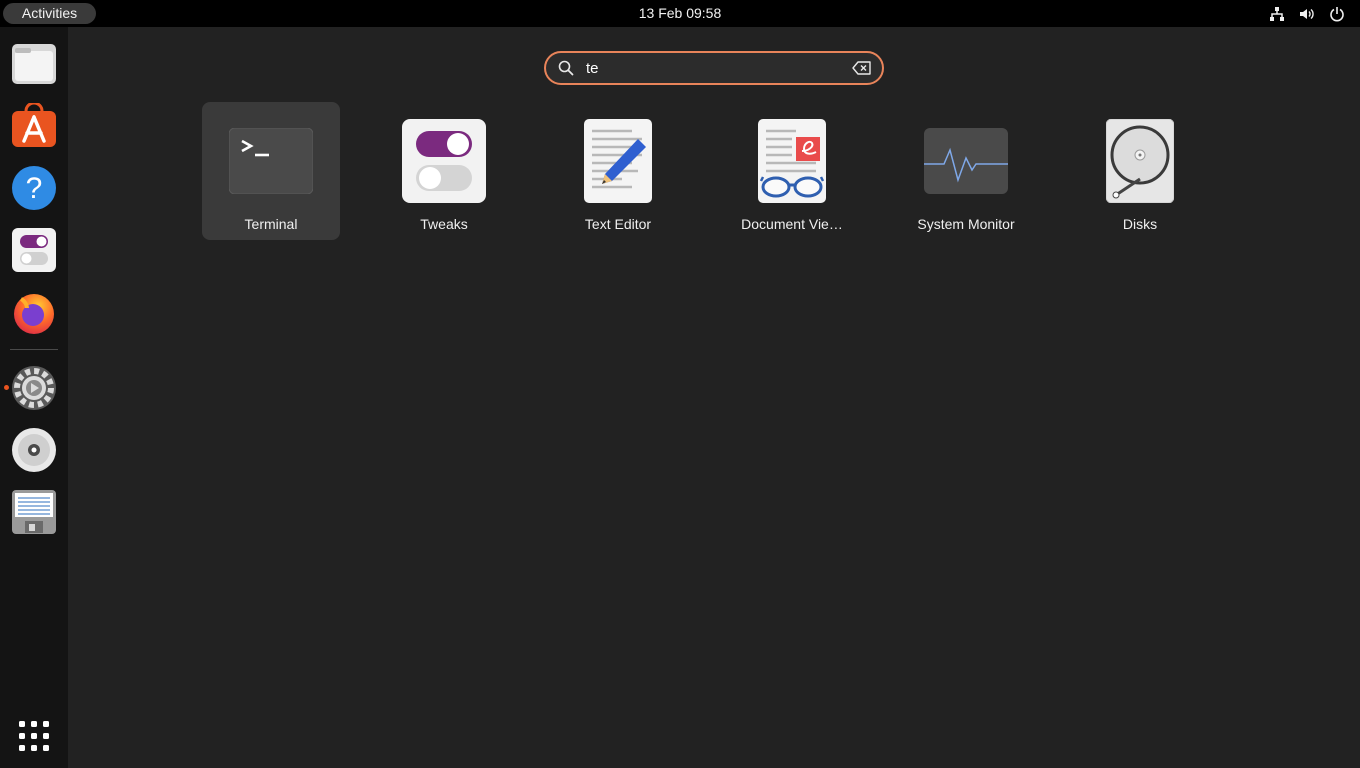 Image resolution: width=1360 pixels, height=768 pixels. I want to click on dock-item-installer, so click(34, 512).